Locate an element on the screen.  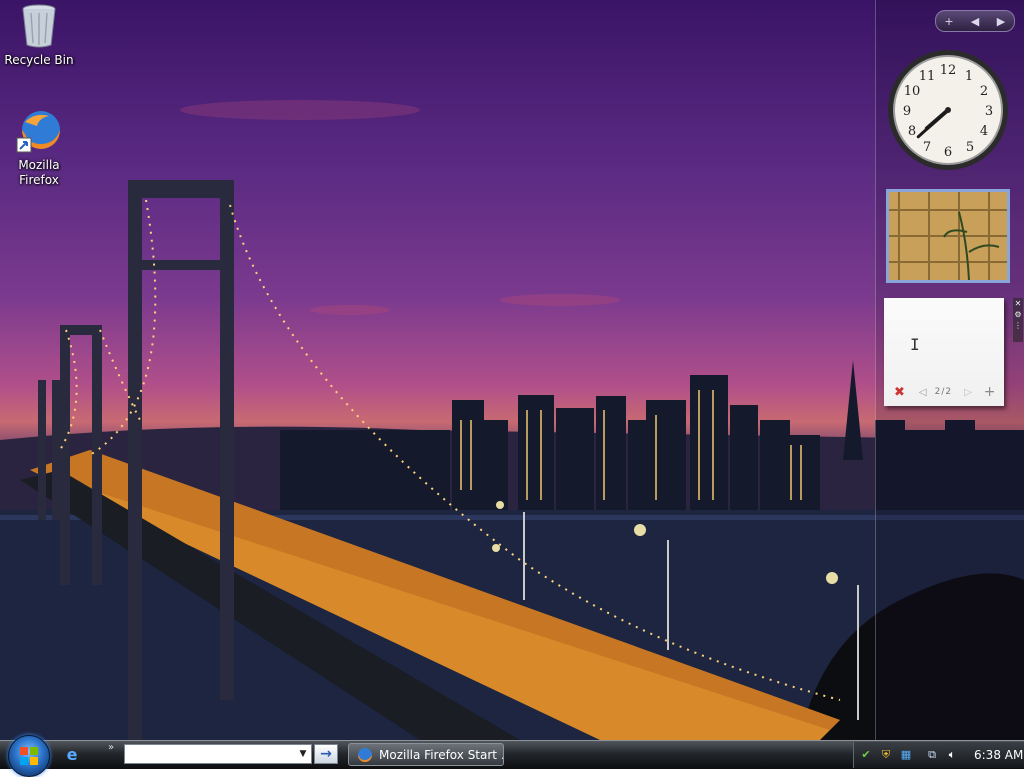
clock-gadget: 12 1 2 3 4 5 6 7 8 9 10 11 is located at coordinates (948, 110).